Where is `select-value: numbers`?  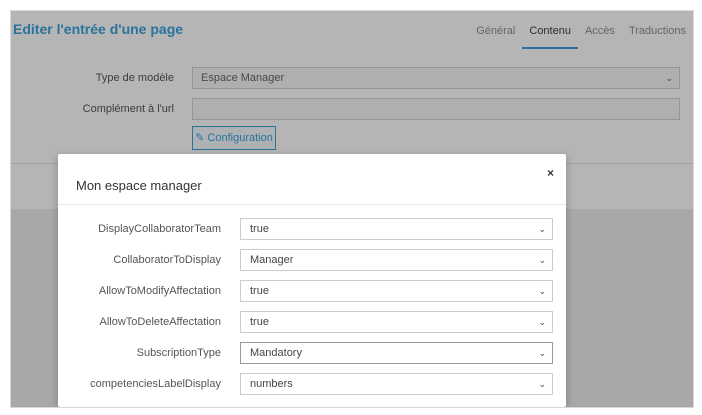 select-value: numbers is located at coordinates (271, 384).